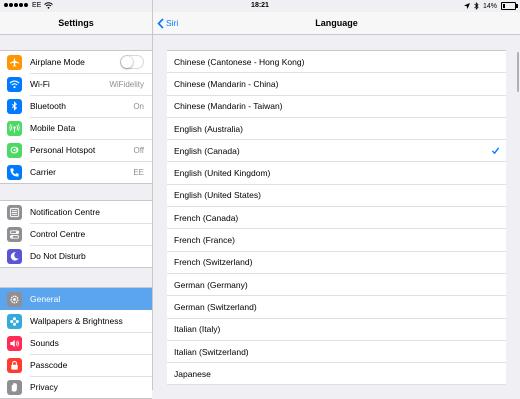  What do you see at coordinates (45, 299) in the screenshot?
I see `sidebar-item-label: General` at bounding box center [45, 299].